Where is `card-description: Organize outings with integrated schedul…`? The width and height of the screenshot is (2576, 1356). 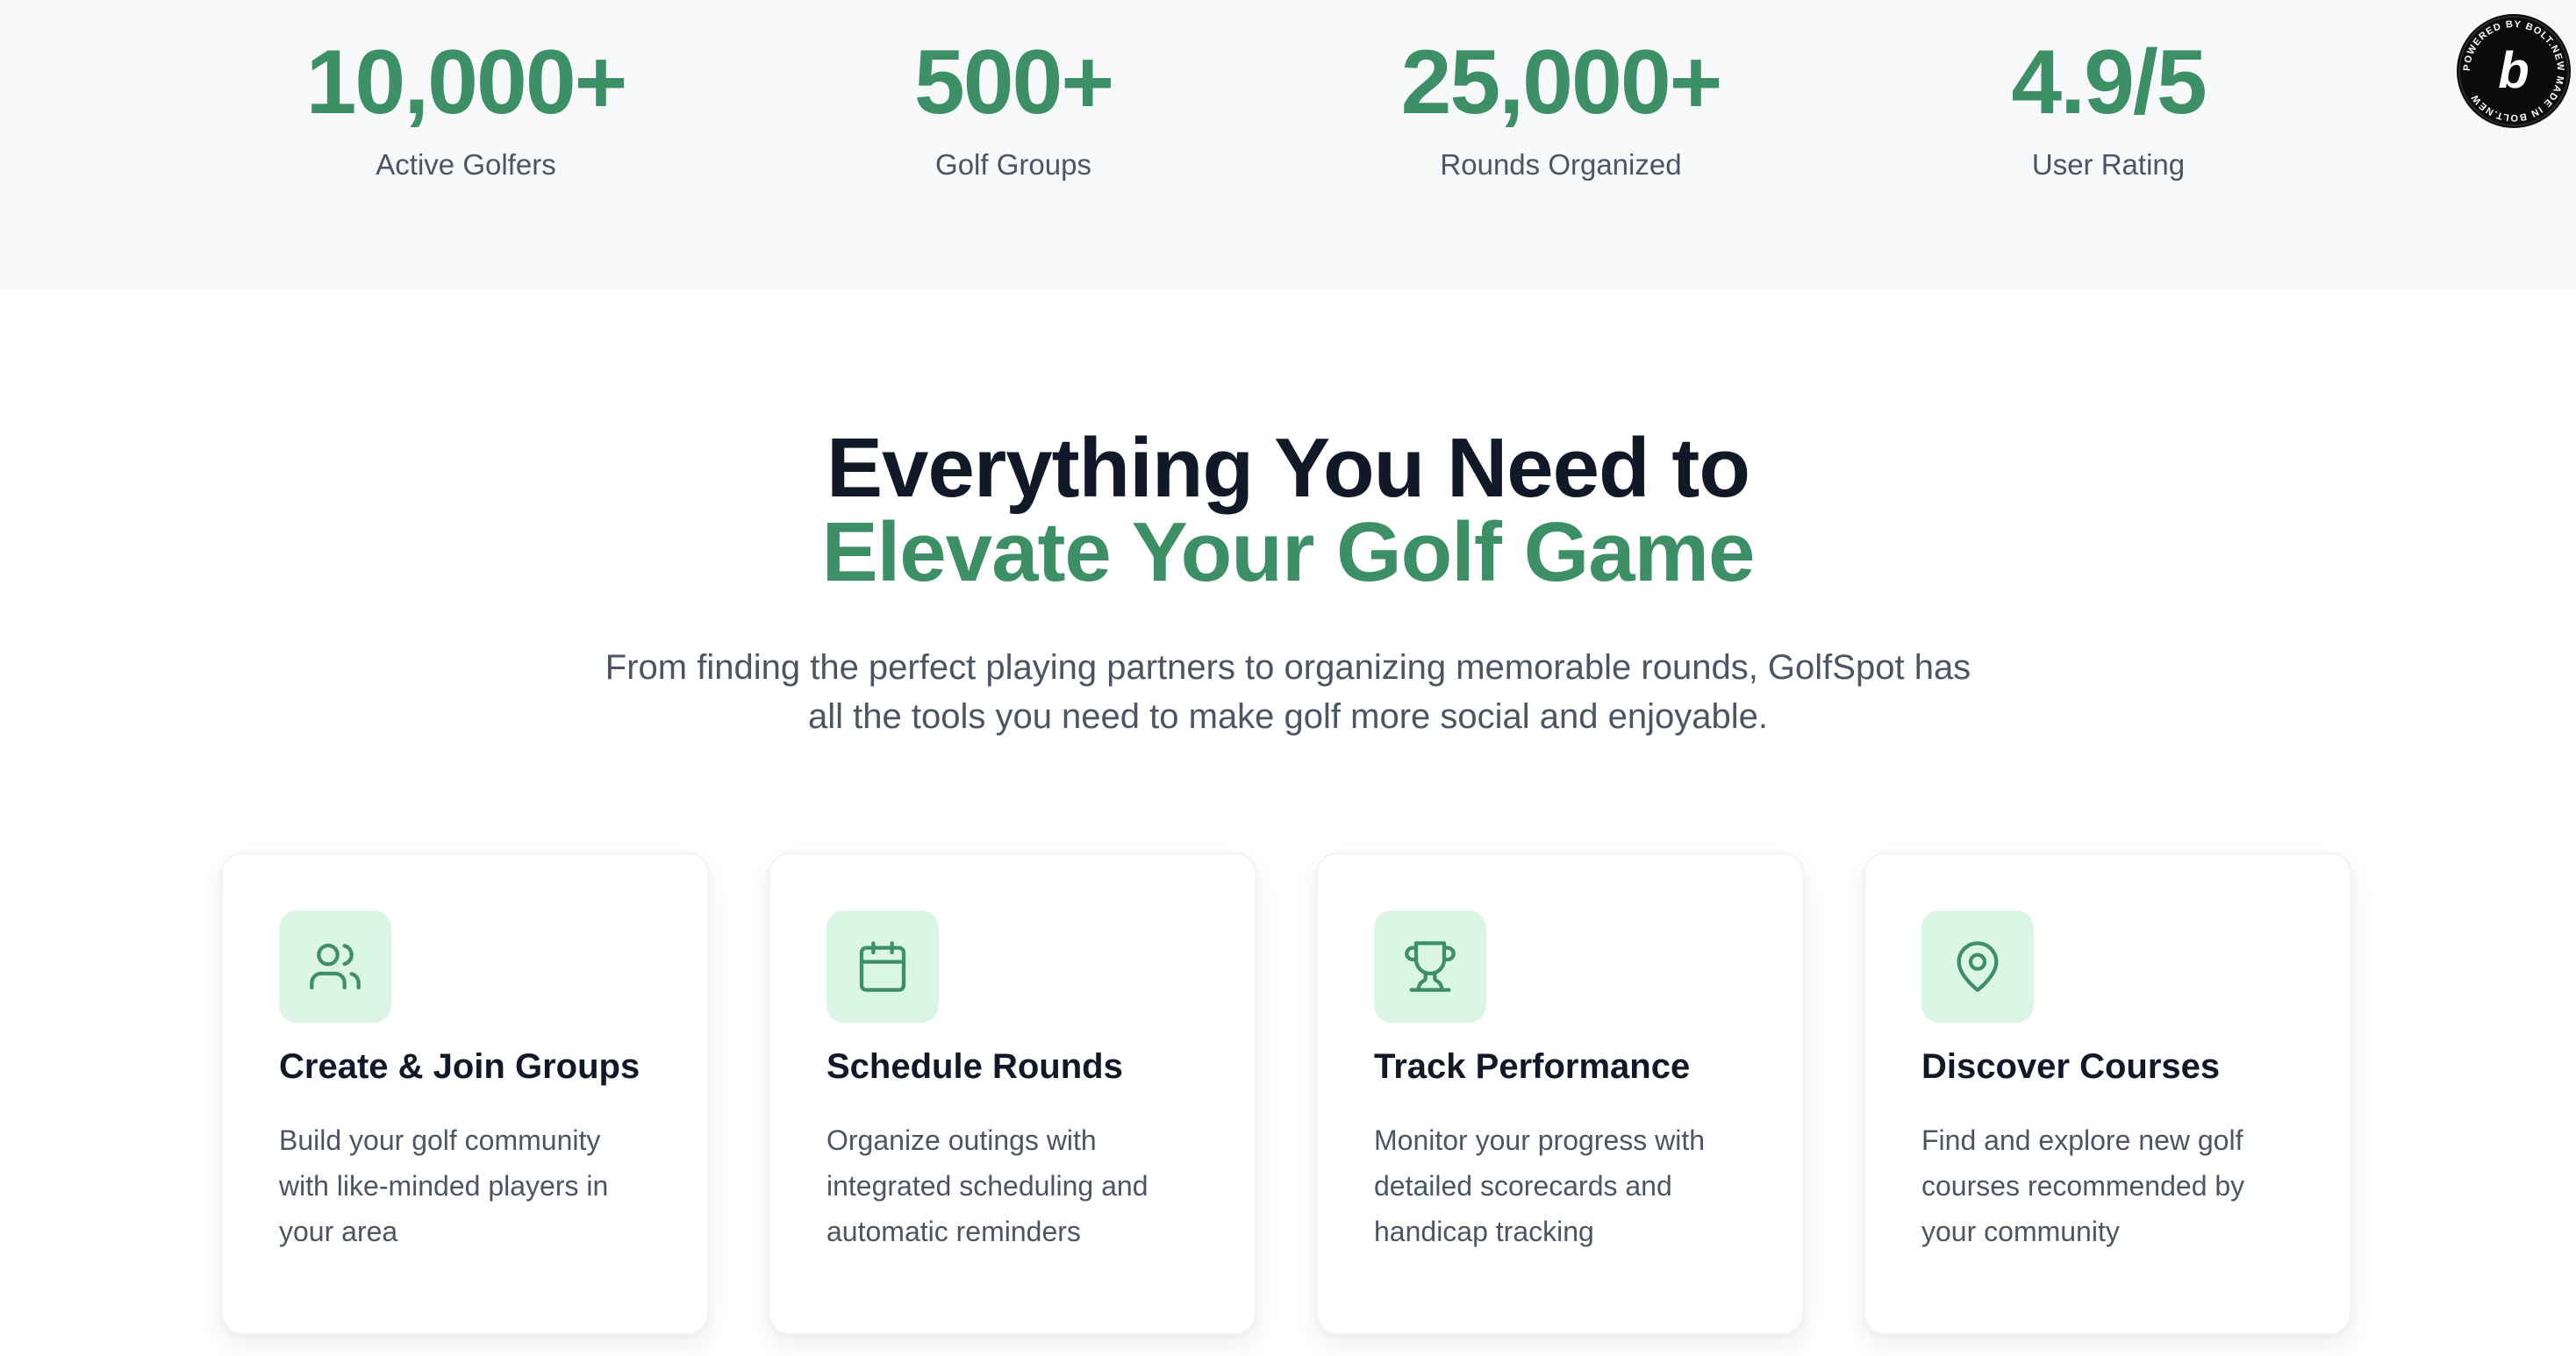 card-description: Organize outings with integrated schedul… is located at coordinates (987, 1185).